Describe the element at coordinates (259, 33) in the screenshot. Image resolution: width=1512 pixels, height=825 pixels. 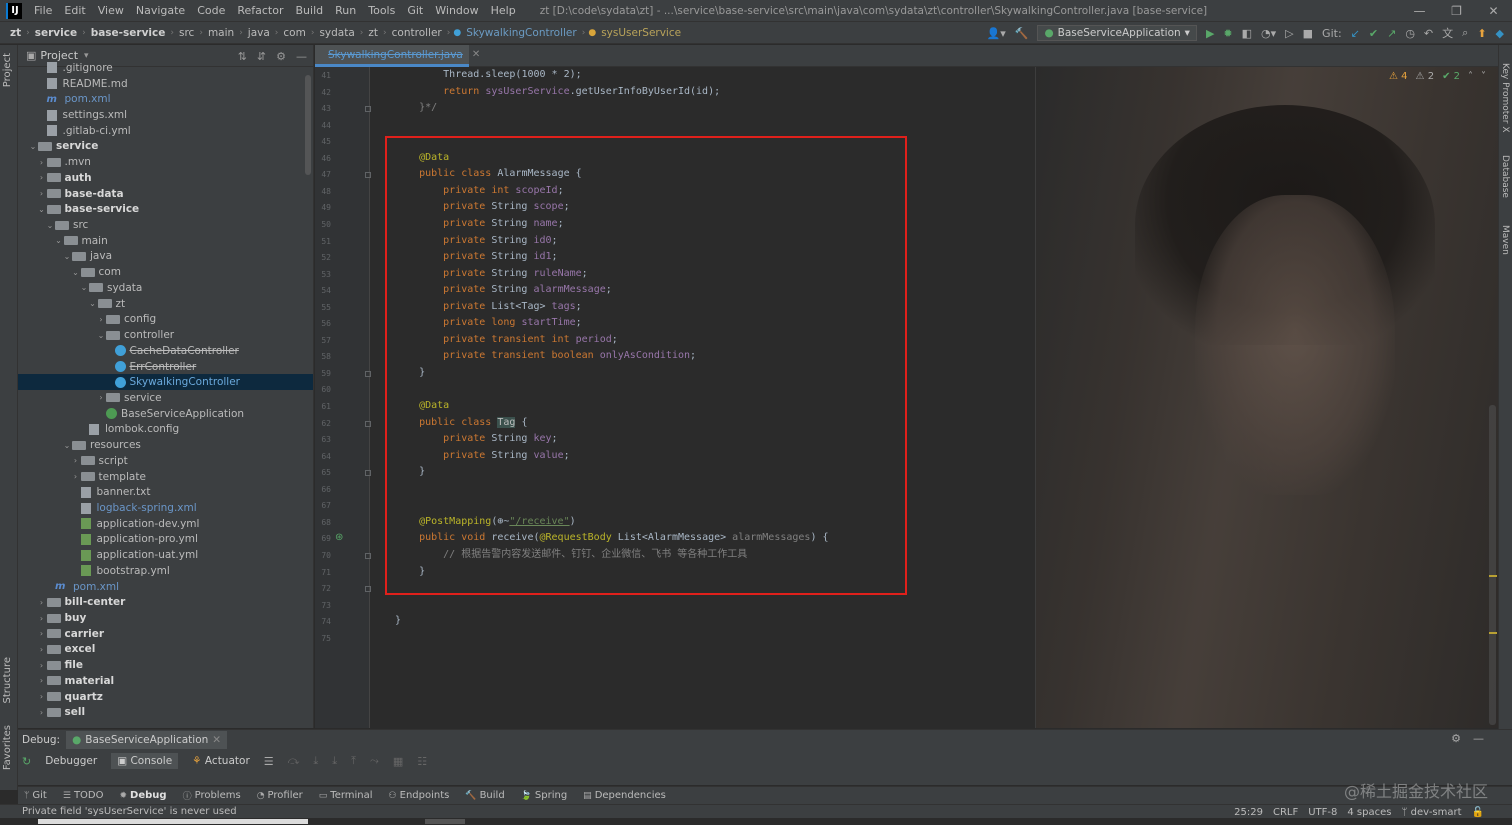
I see `breadcrumb-item: java` at that location.